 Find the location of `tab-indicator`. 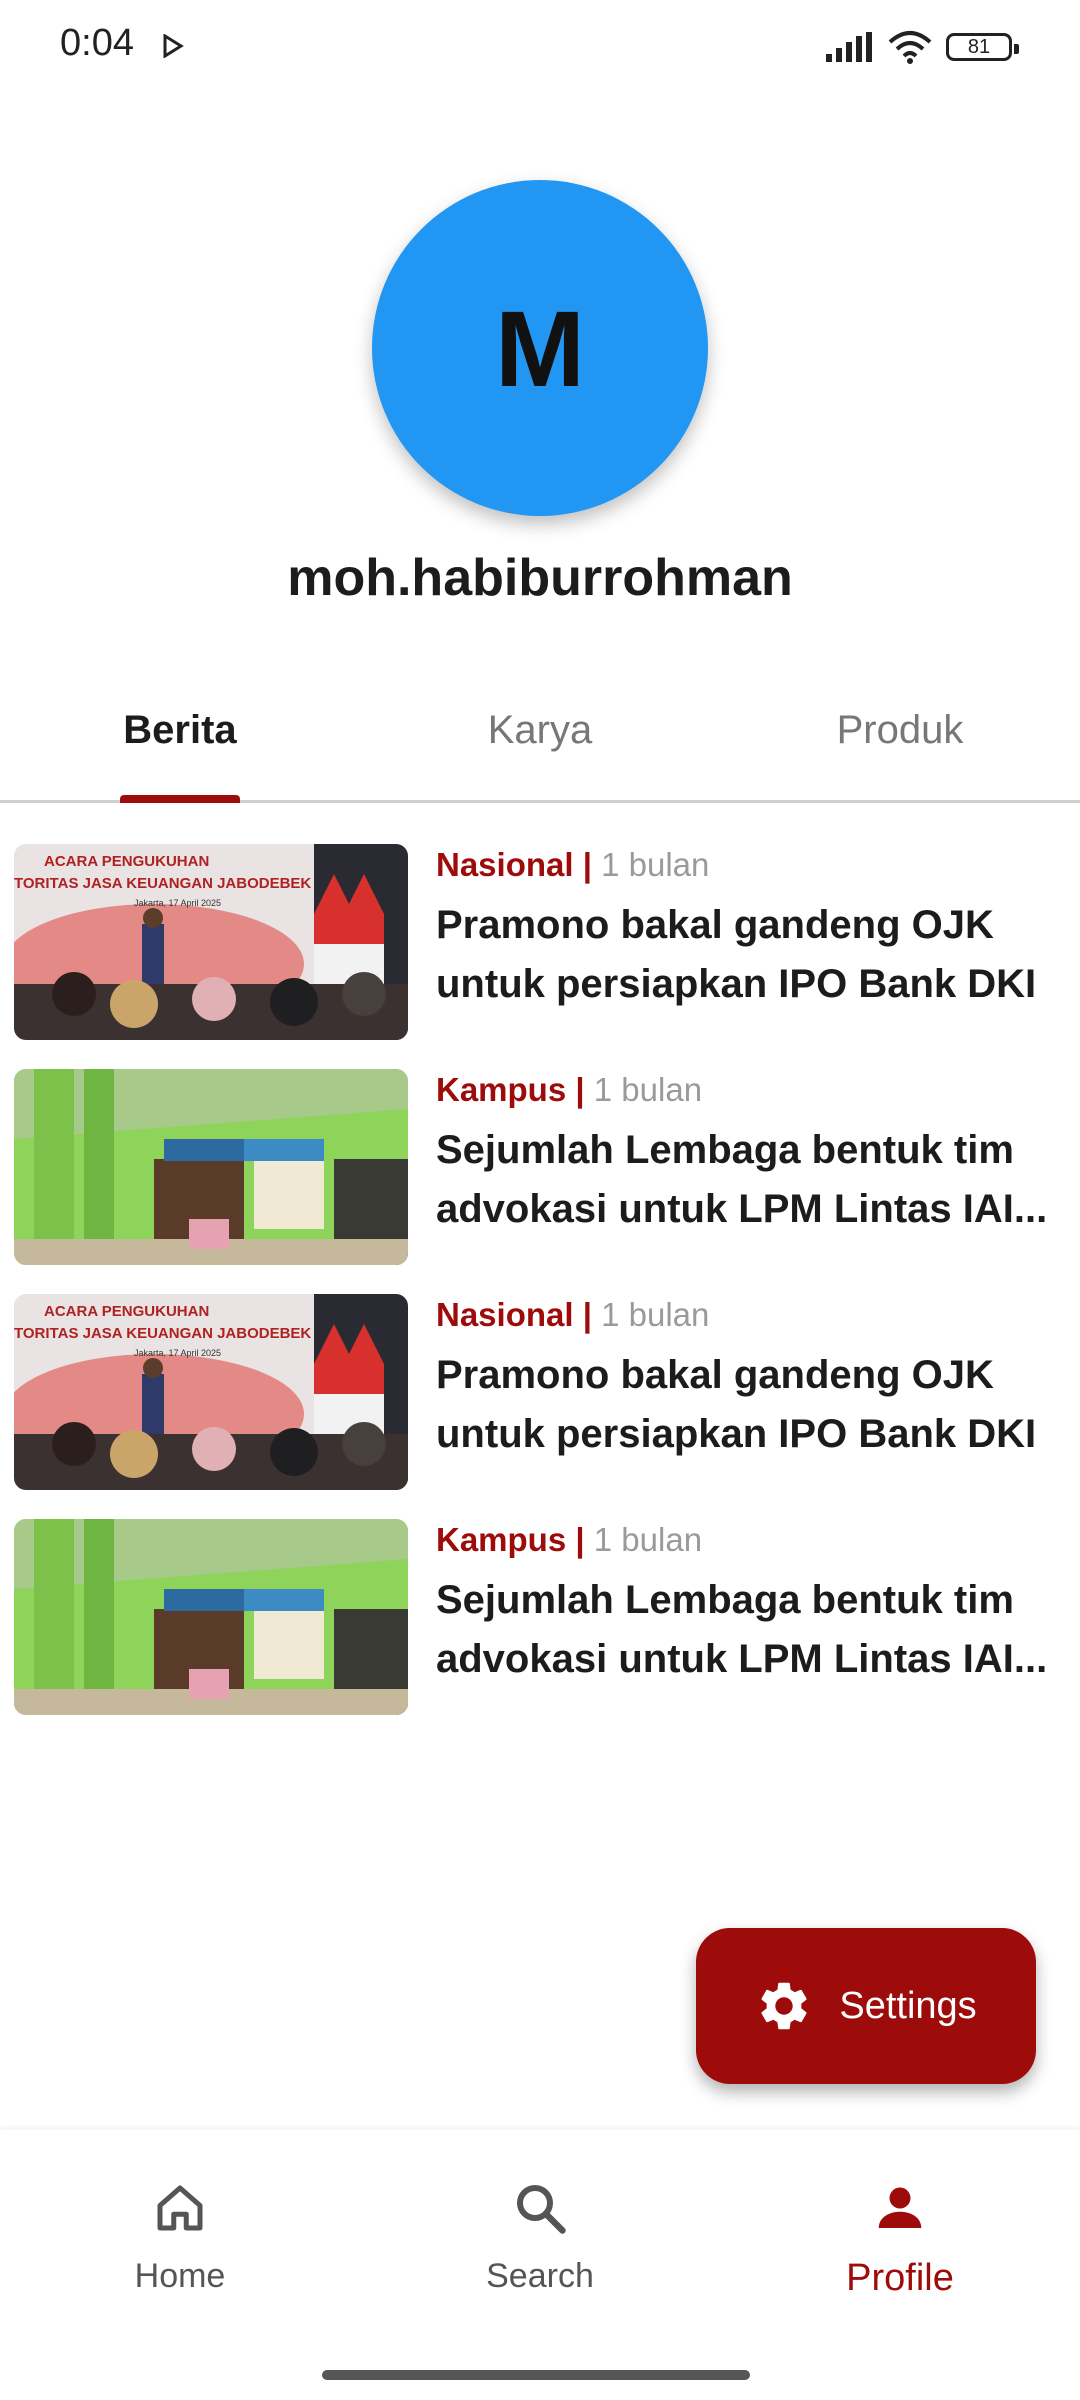

tab-indicator is located at coordinates (180, 799).